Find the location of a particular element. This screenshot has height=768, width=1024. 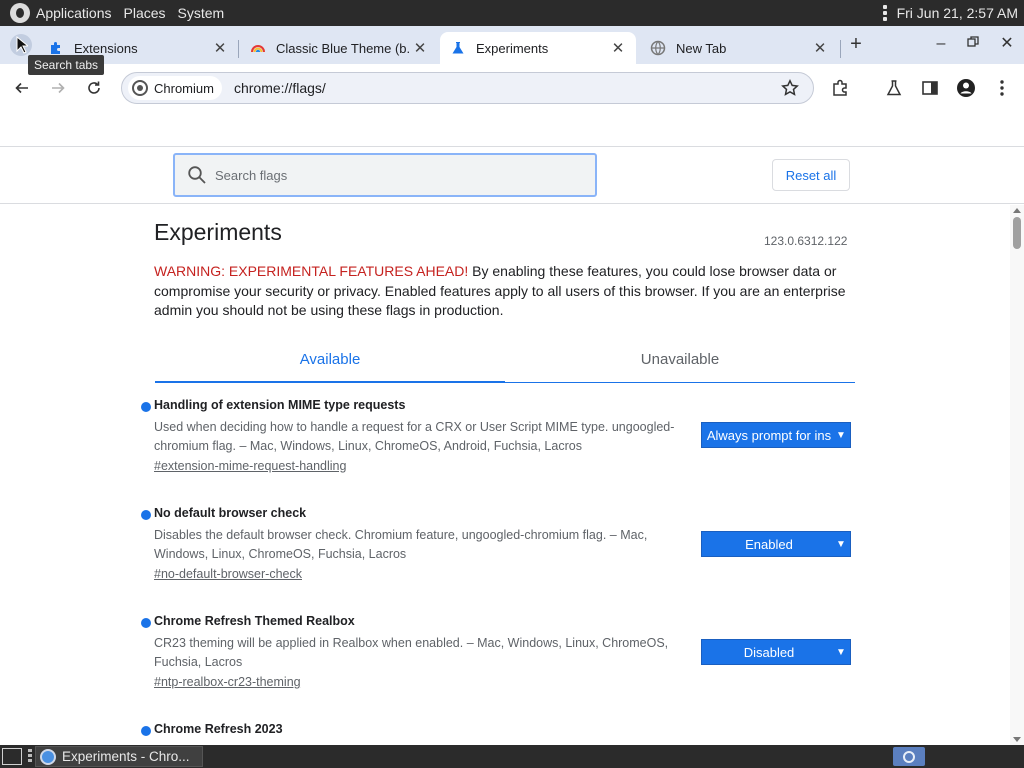

labs-flask-icon is located at coordinates (894, 88).